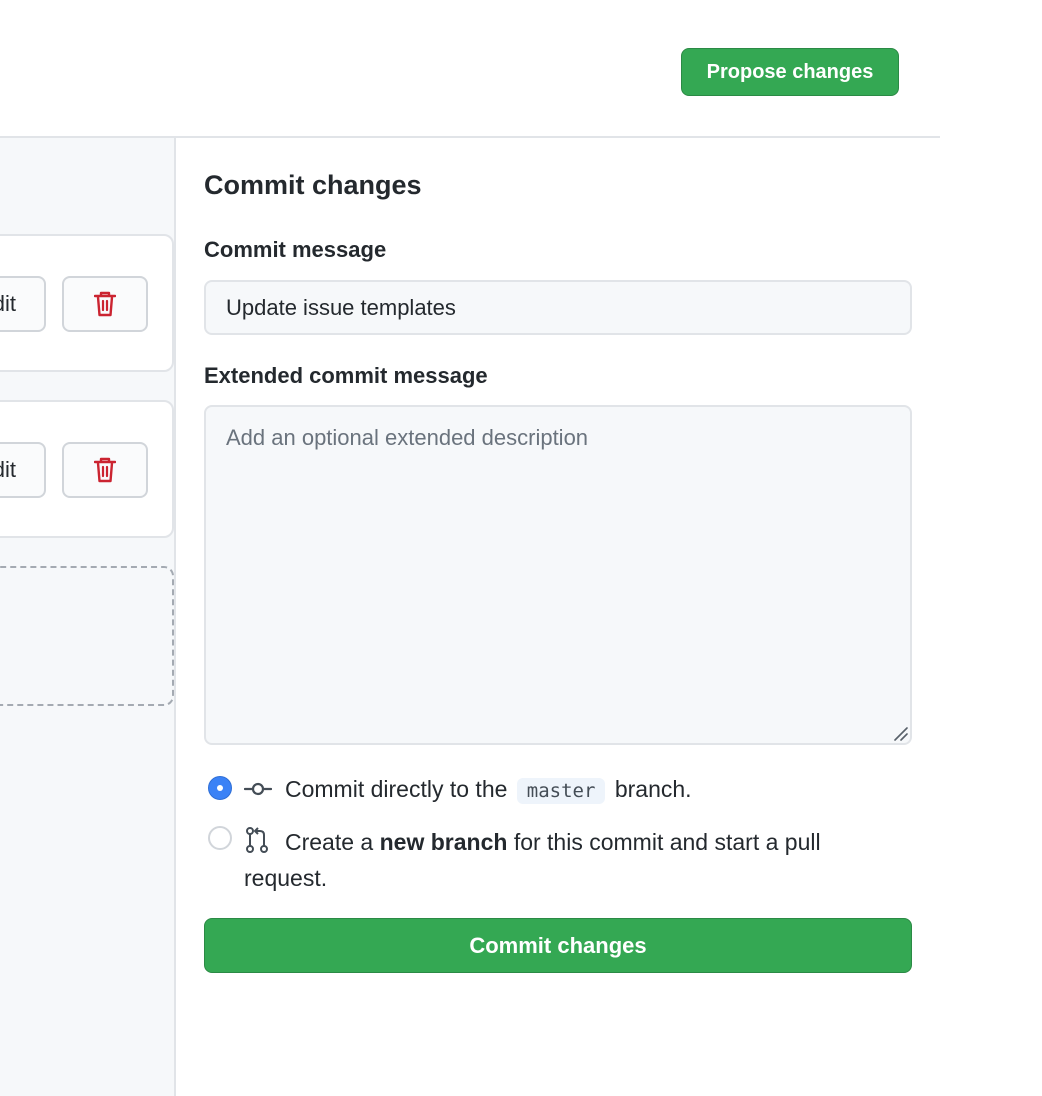 The height and width of the screenshot is (1096, 1042). I want to click on new-branch-bold: new branch, so click(443, 842).